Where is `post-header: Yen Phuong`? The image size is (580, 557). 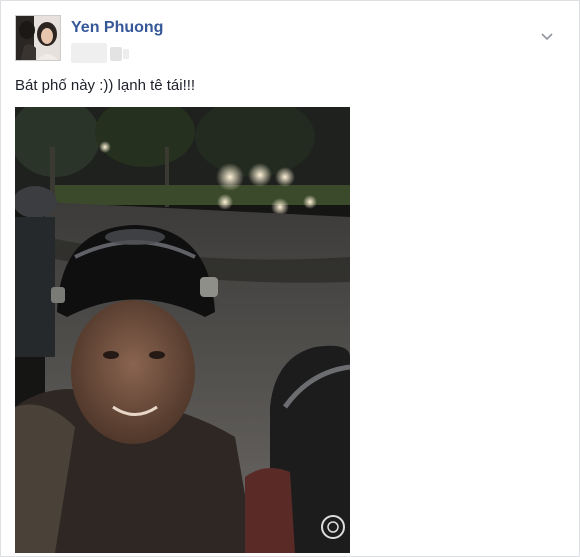
post-header: Yen Phuong is located at coordinates (290, 39).